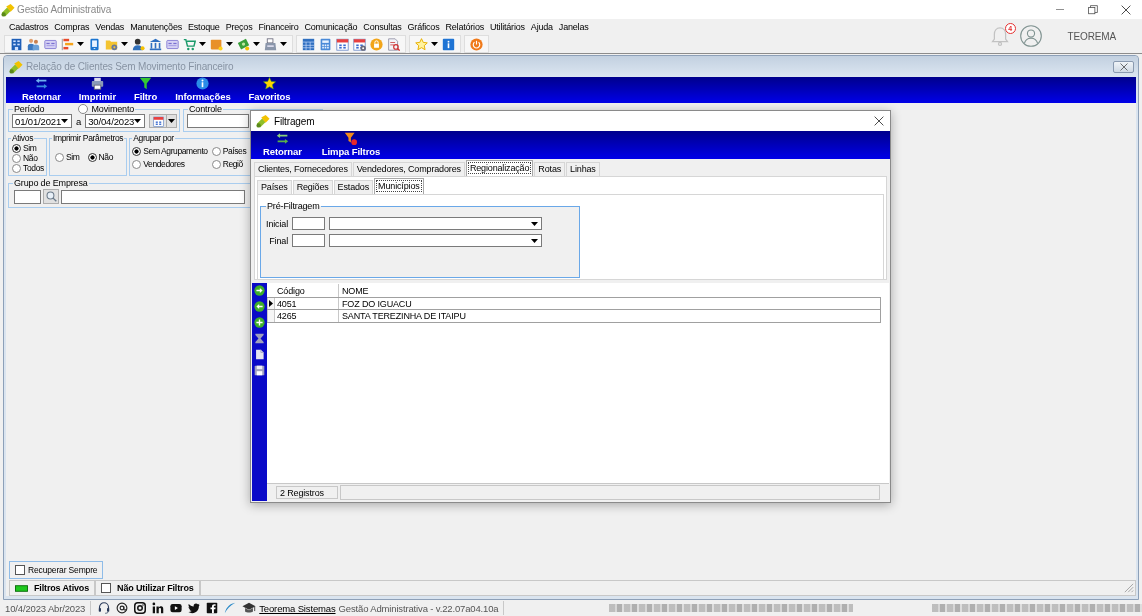 This screenshot has width=1142, height=616. I want to click on date-dropdown: 30/04/2023, so click(115, 121).